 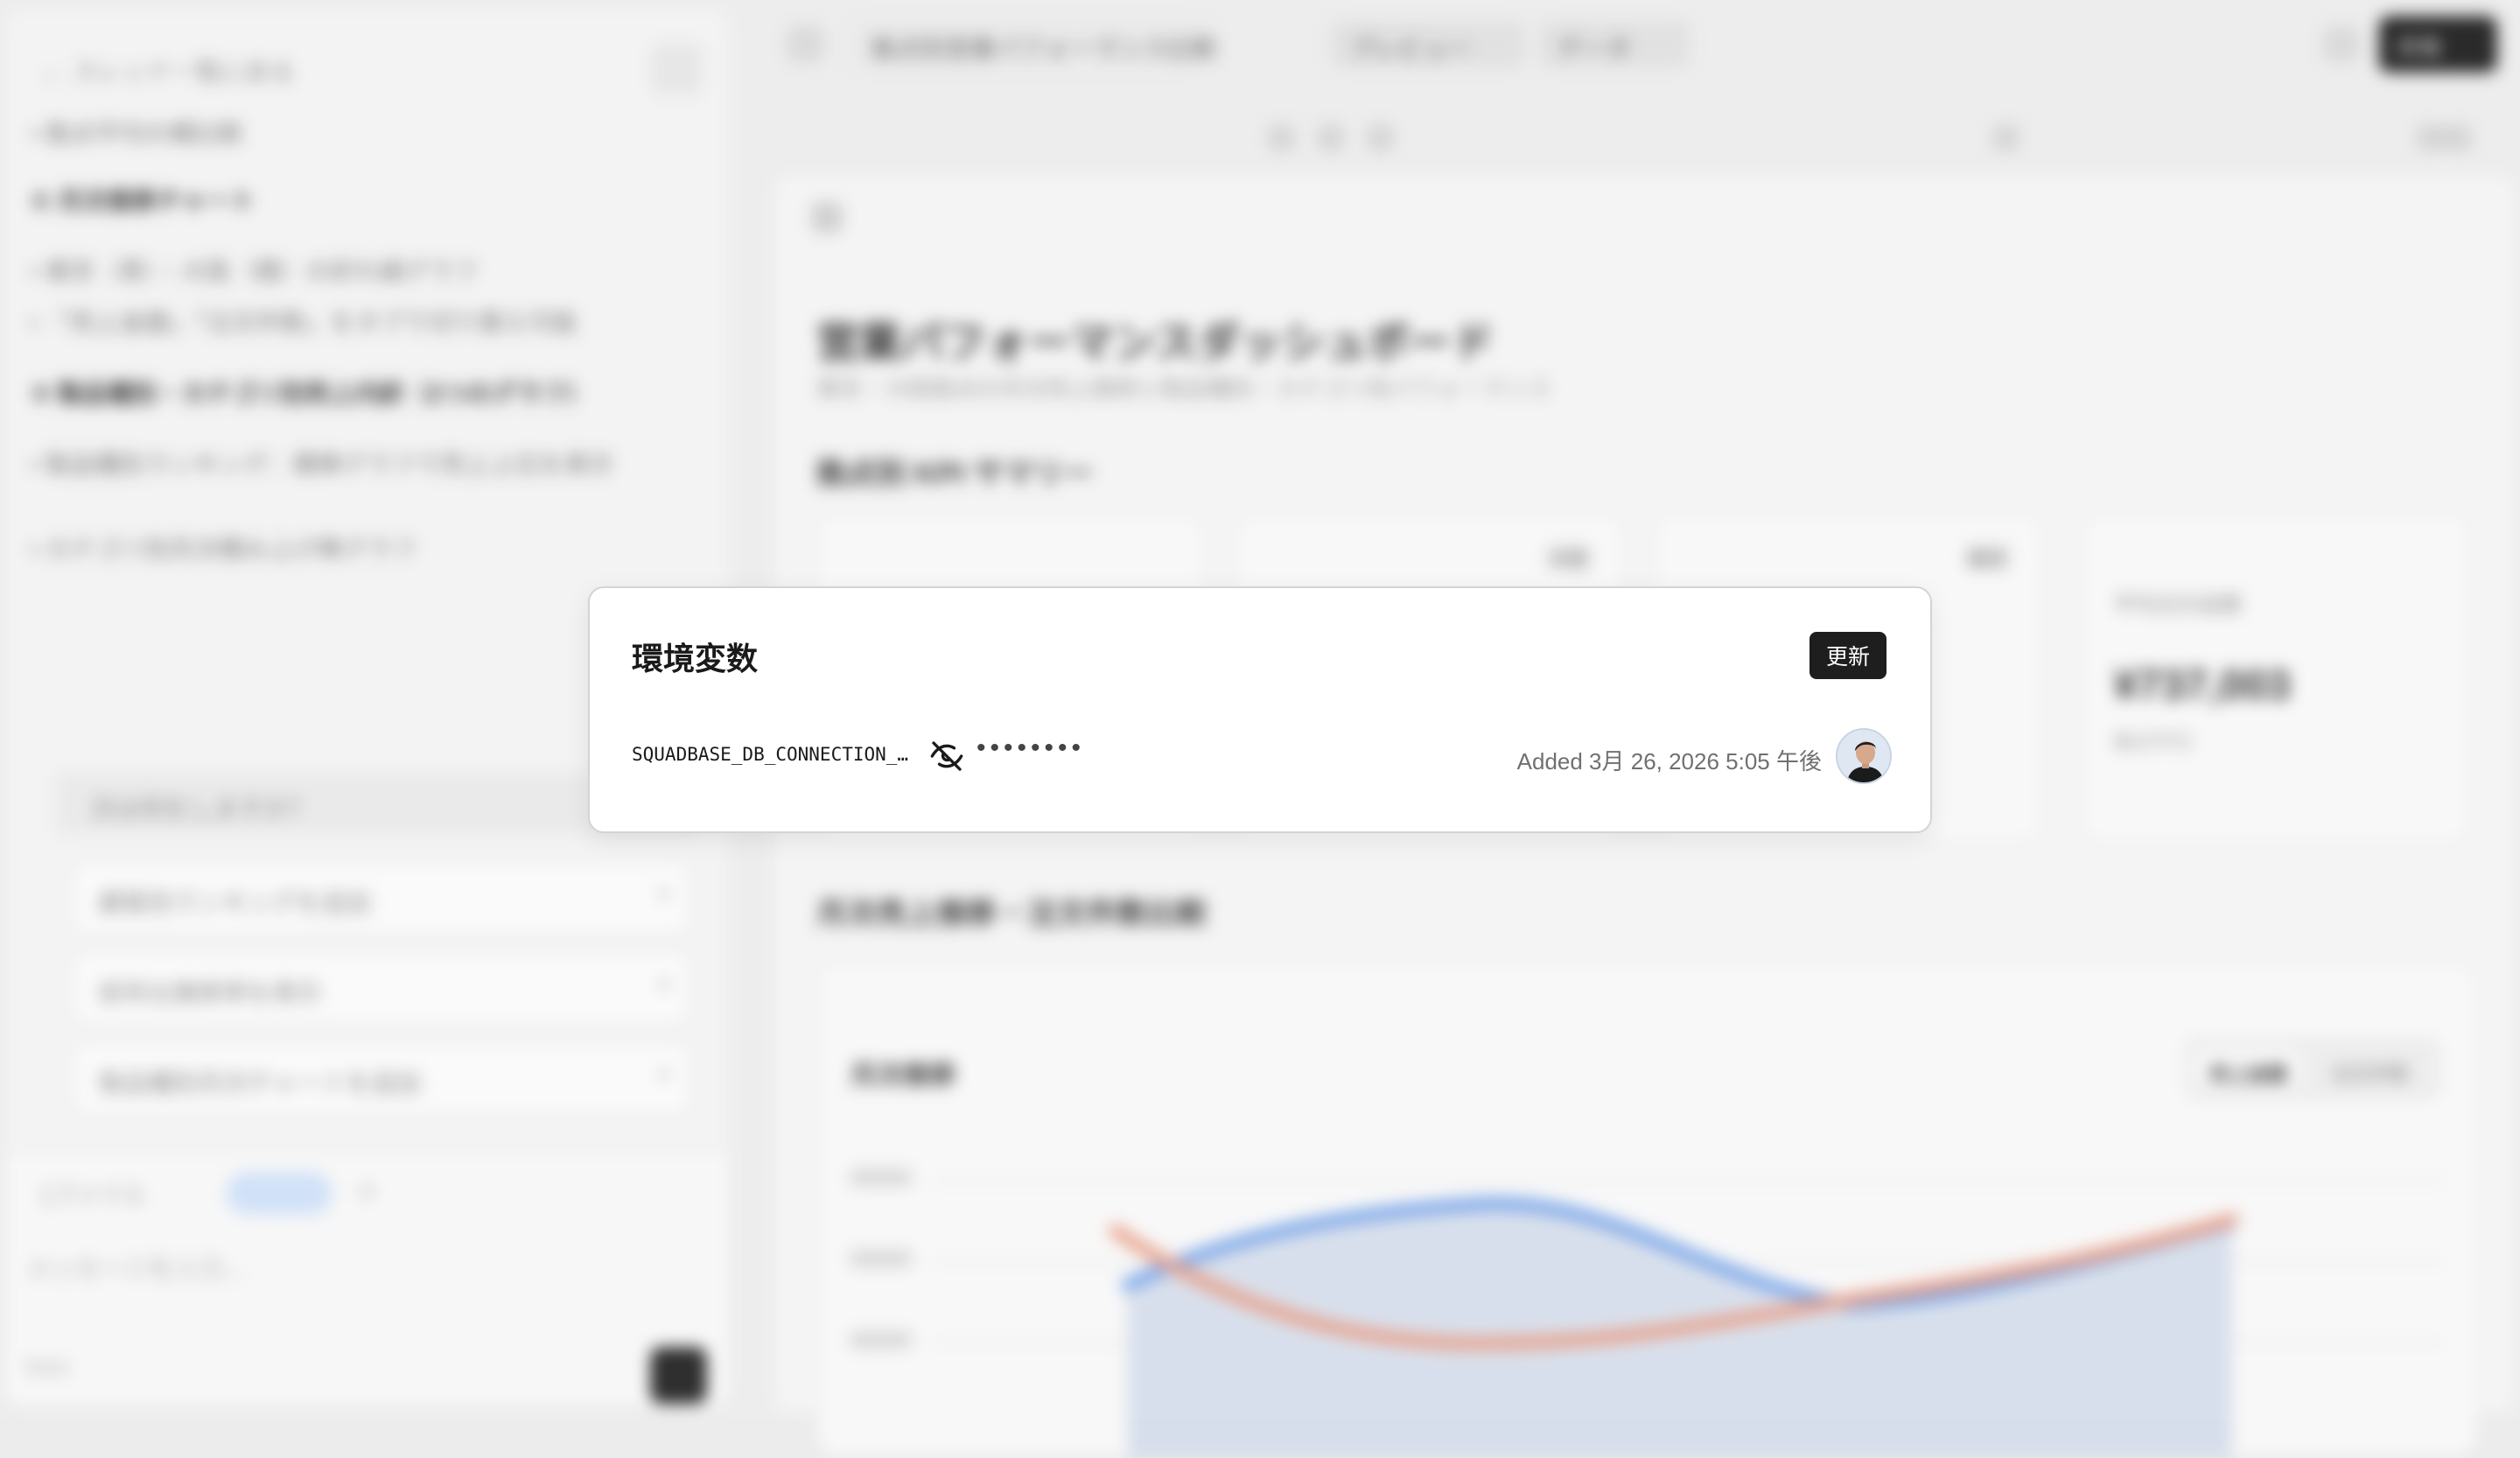 What do you see at coordinates (1669, 761) in the screenshot?
I see `added-timestamp: Added 3月 26, 2026 5:05 午後` at bounding box center [1669, 761].